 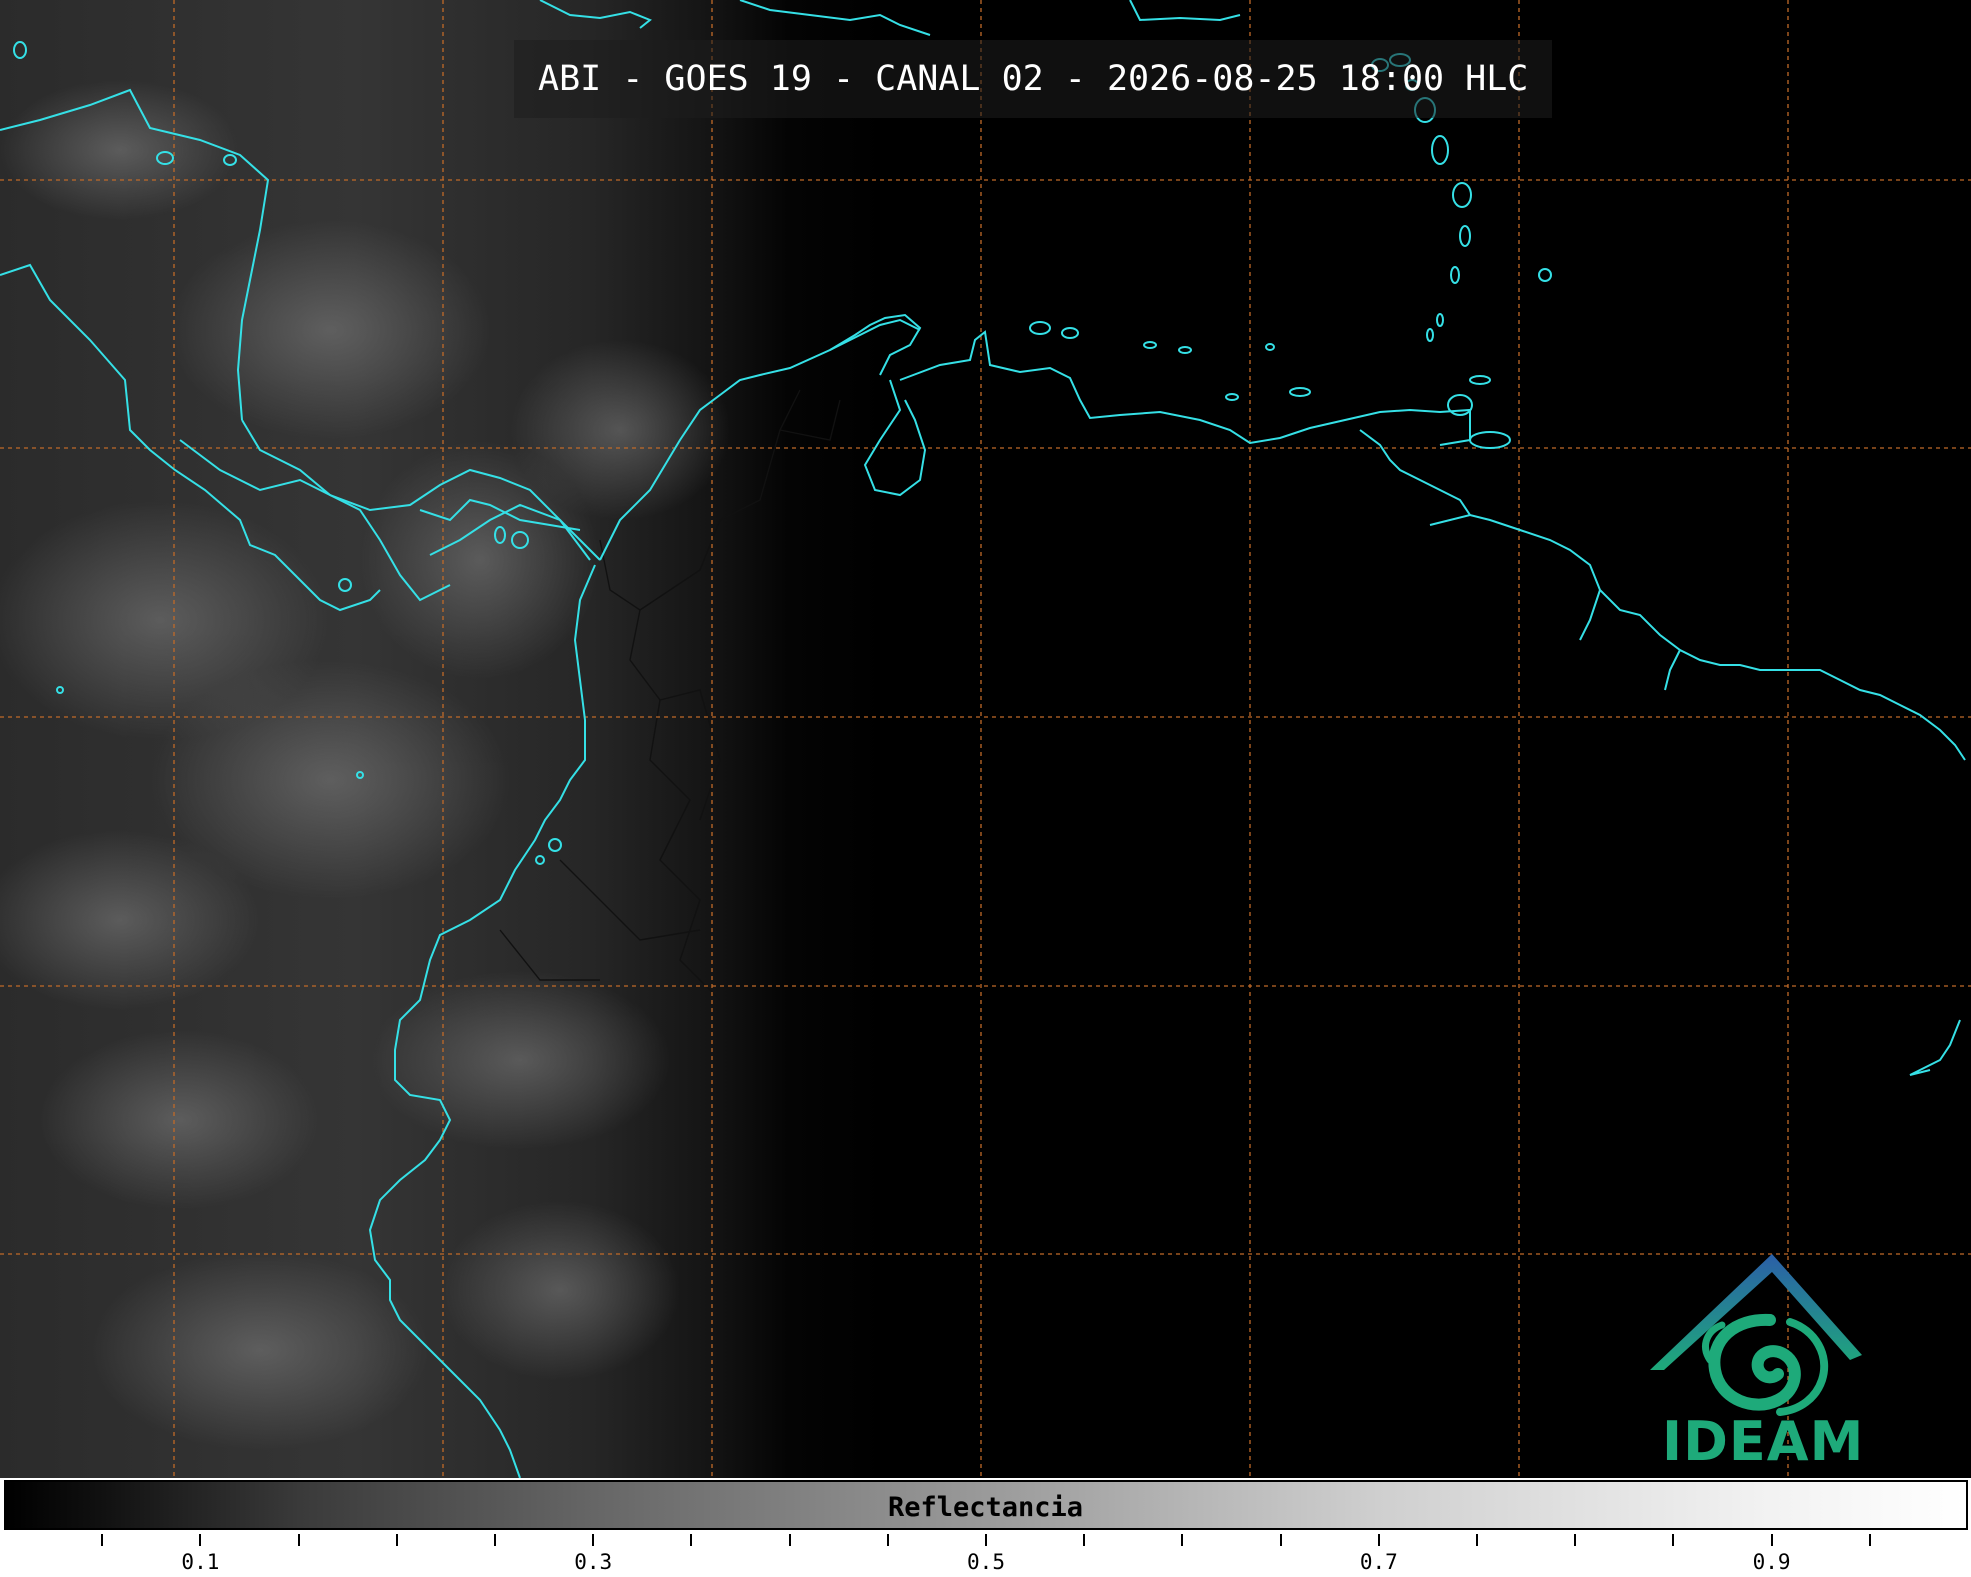 What do you see at coordinates (200, 1562) in the screenshot?
I see `colorbar-tick-label: 0.1` at bounding box center [200, 1562].